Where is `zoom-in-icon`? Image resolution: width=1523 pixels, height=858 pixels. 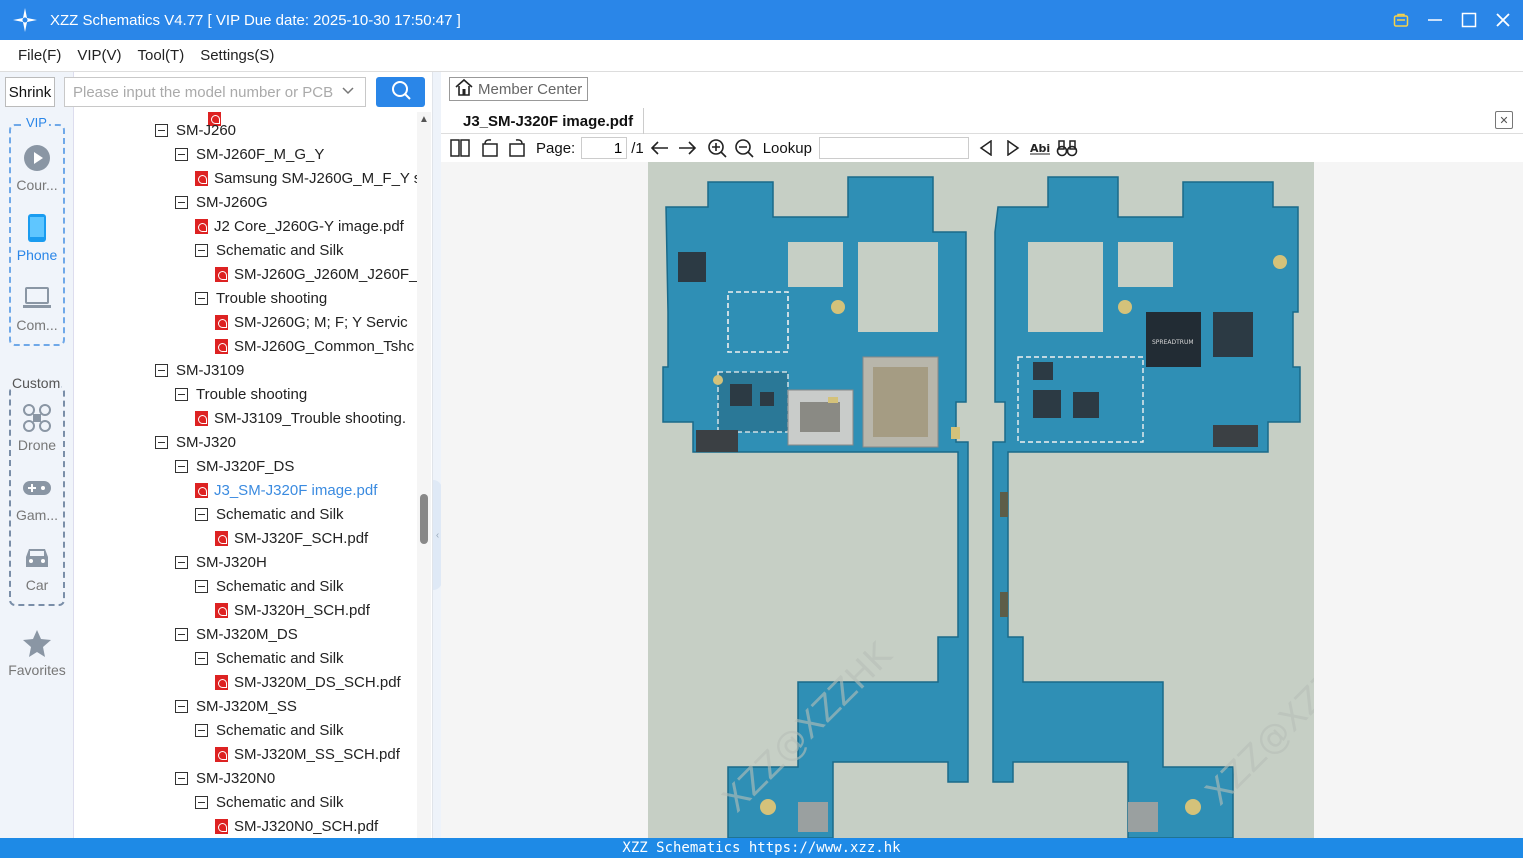 zoom-in-icon is located at coordinates (717, 148).